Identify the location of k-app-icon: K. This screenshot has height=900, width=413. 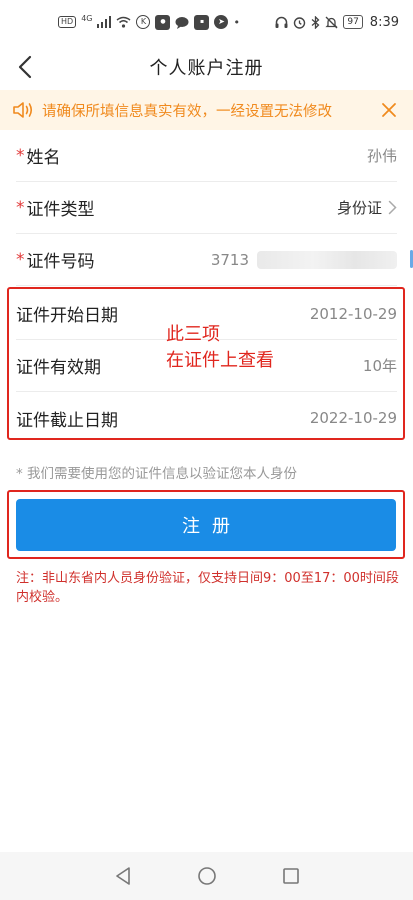
(143, 22).